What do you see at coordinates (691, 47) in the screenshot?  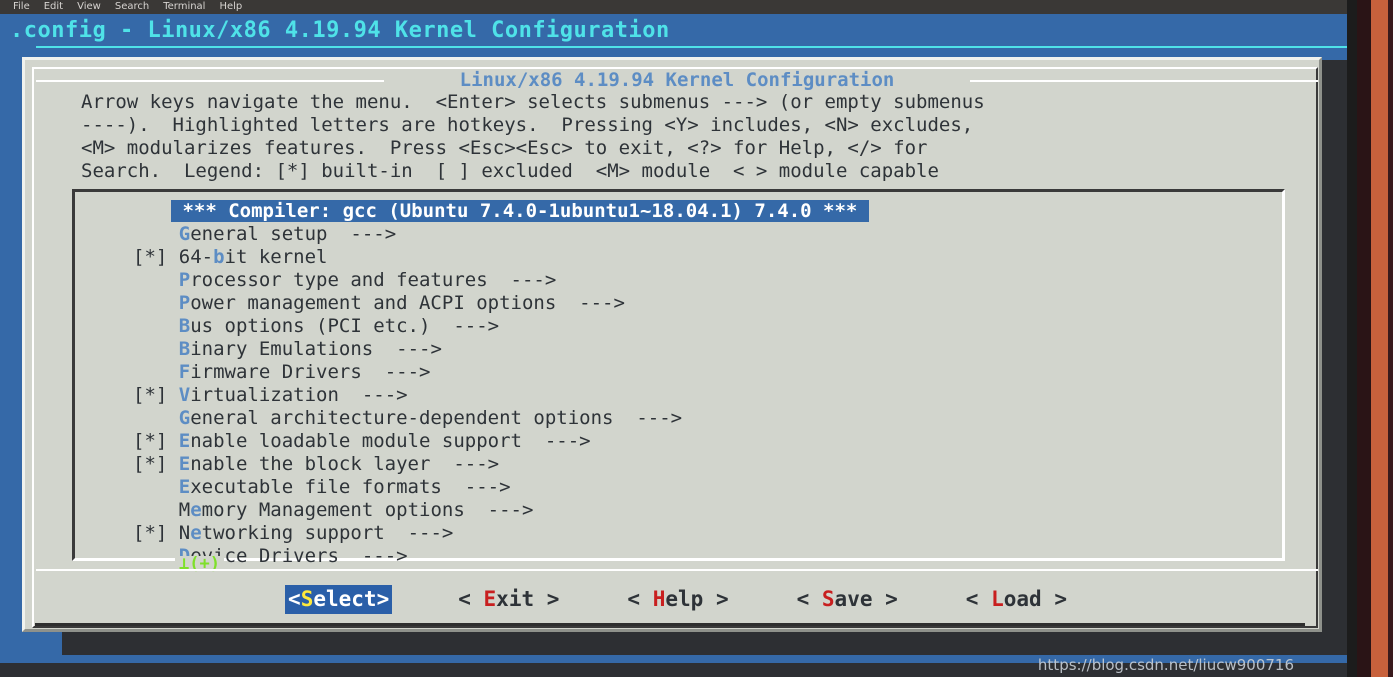 I see `curses-title-rule` at bounding box center [691, 47].